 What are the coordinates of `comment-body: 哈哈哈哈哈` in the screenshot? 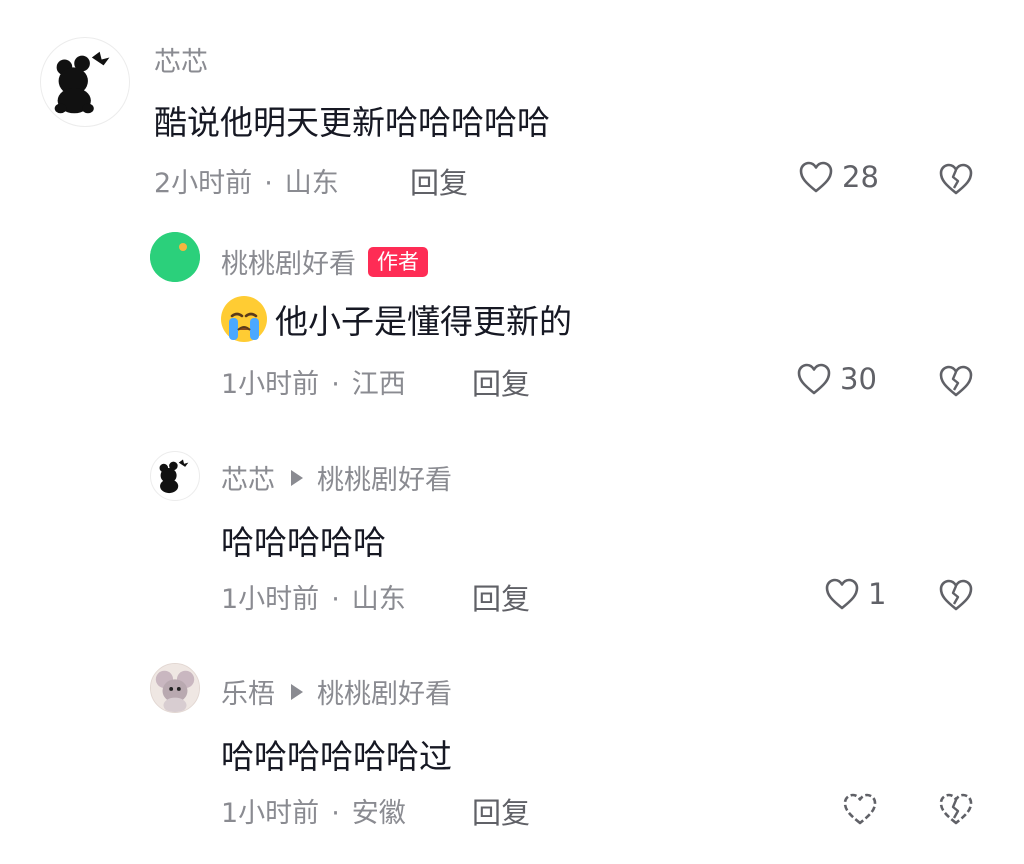 It's located at (303, 542).